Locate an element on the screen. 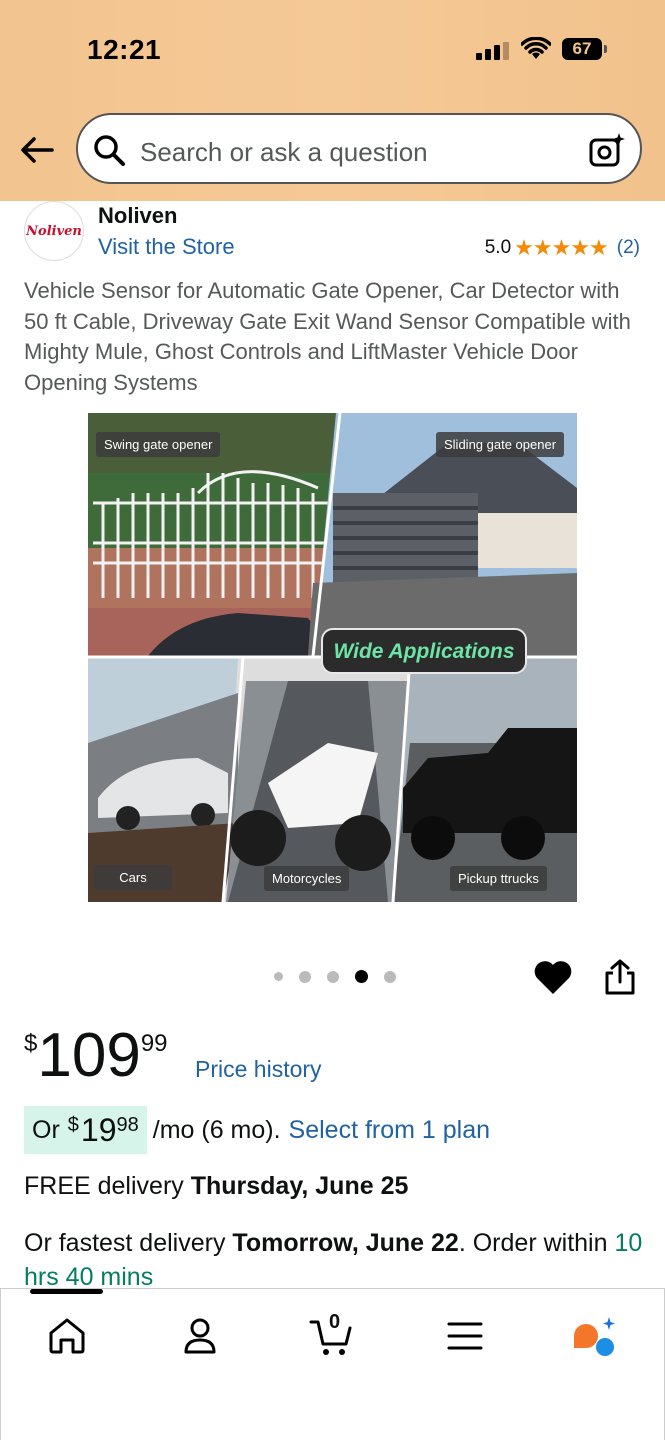 The width and height of the screenshot is (665, 1440). search-input: Search or ask a question is located at coordinates (359, 148).